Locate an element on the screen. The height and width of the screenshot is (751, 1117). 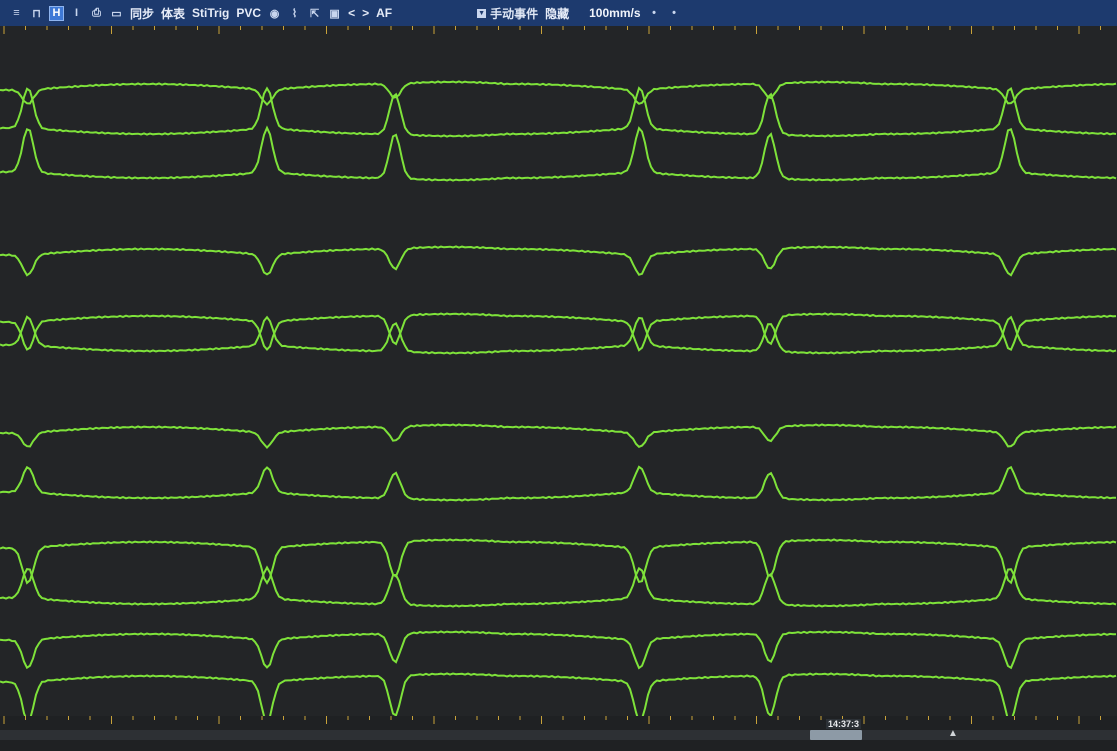
globe-icon: ◉ is located at coordinates (274, 13).